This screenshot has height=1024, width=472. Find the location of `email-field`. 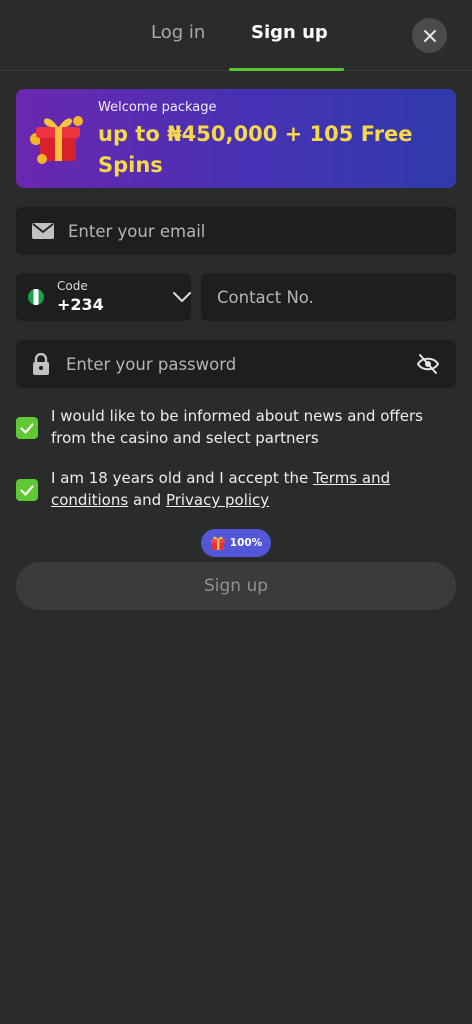

email-field is located at coordinates (236, 231).